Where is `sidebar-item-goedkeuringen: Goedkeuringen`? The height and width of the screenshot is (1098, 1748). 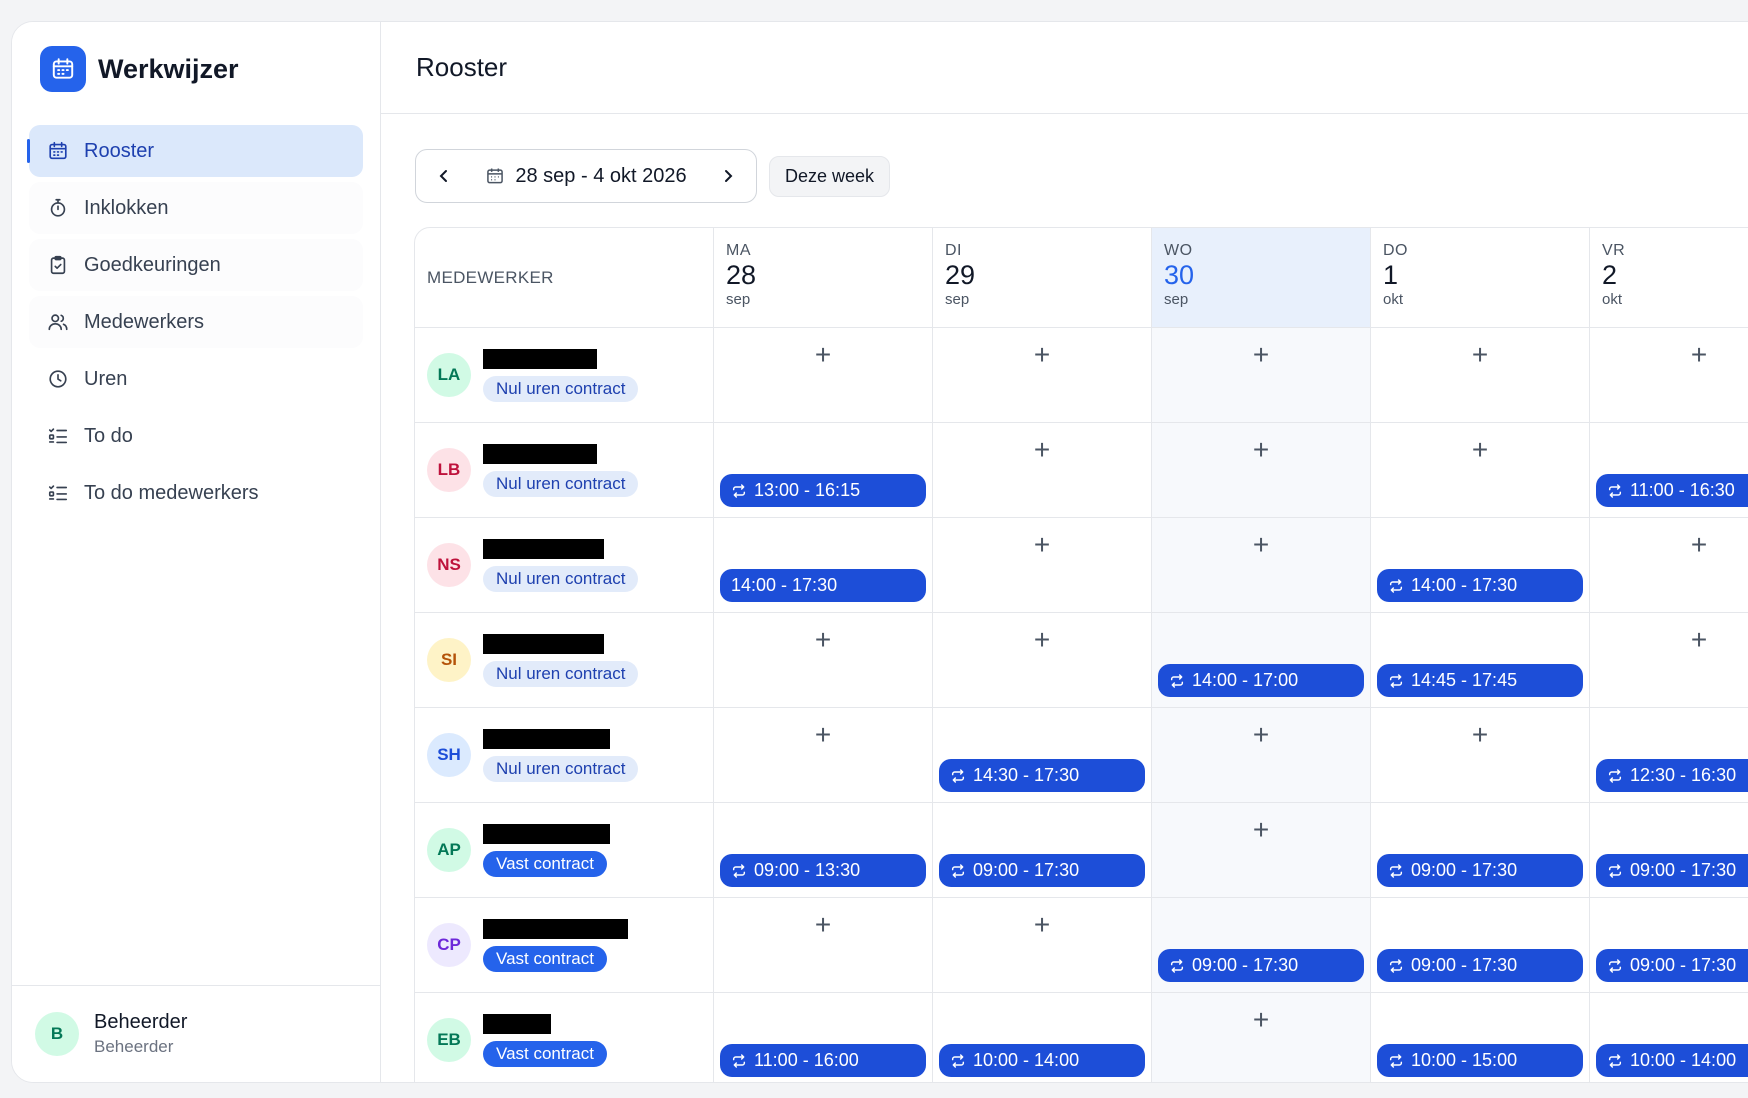 sidebar-item-goedkeuringen: Goedkeuringen is located at coordinates (196, 265).